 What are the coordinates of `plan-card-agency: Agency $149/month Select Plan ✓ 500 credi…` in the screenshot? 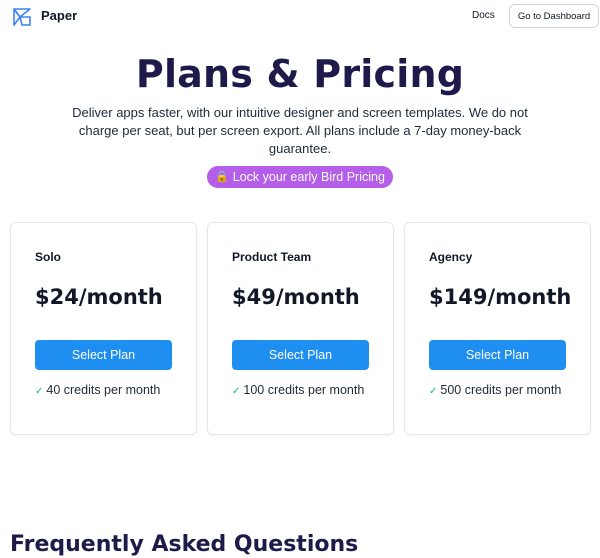 It's located at (497, 328).